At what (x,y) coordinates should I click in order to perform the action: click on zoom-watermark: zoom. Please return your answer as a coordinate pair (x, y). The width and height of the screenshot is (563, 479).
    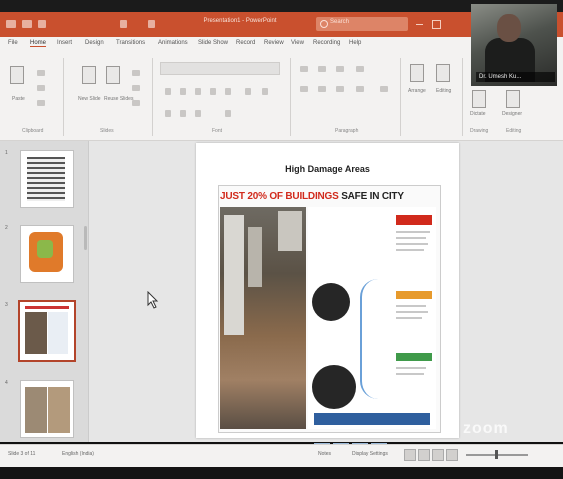
    Looking at the image, I should click on (486, 428).